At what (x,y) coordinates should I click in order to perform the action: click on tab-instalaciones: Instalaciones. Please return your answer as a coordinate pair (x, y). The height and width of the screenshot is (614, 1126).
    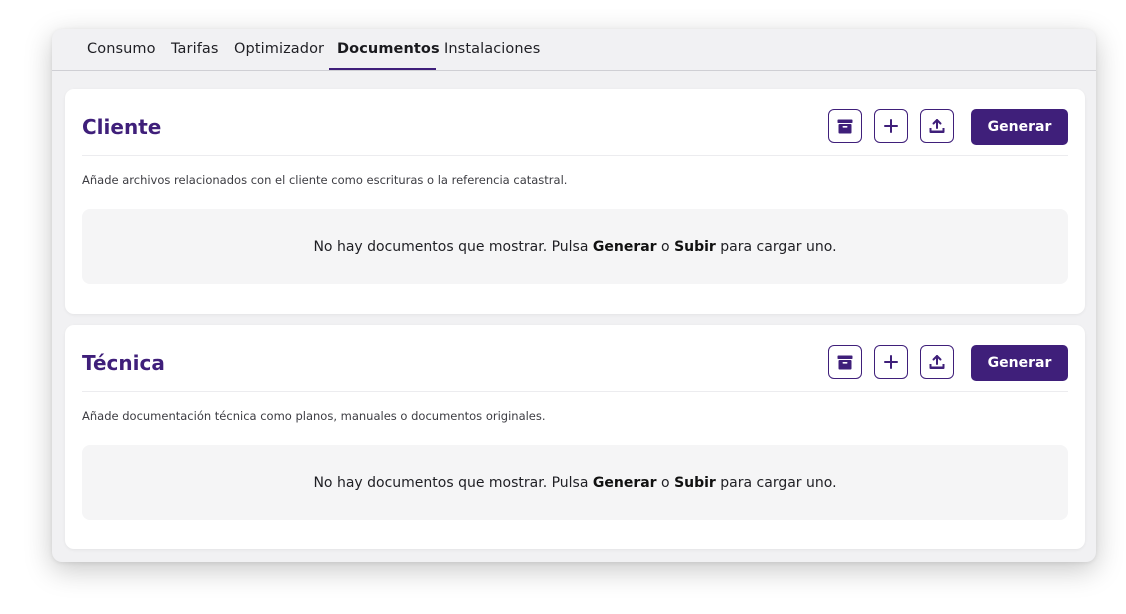
    Looking at the image, I should click on (492, 49).